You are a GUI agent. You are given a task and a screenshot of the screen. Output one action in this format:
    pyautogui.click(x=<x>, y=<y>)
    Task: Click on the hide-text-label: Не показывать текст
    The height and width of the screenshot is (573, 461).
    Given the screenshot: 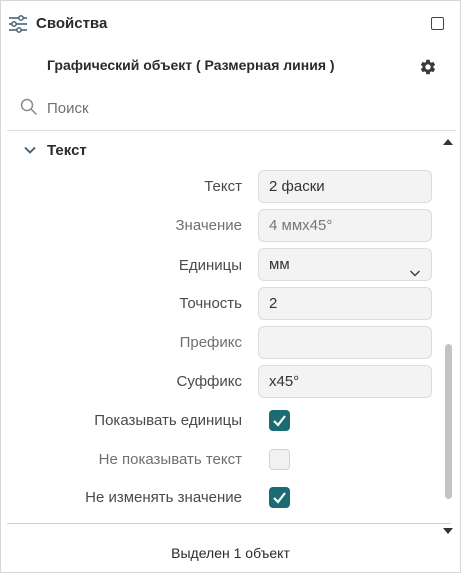 What is the action you would take?
    pyautogui.click(x=170, y=459)
    